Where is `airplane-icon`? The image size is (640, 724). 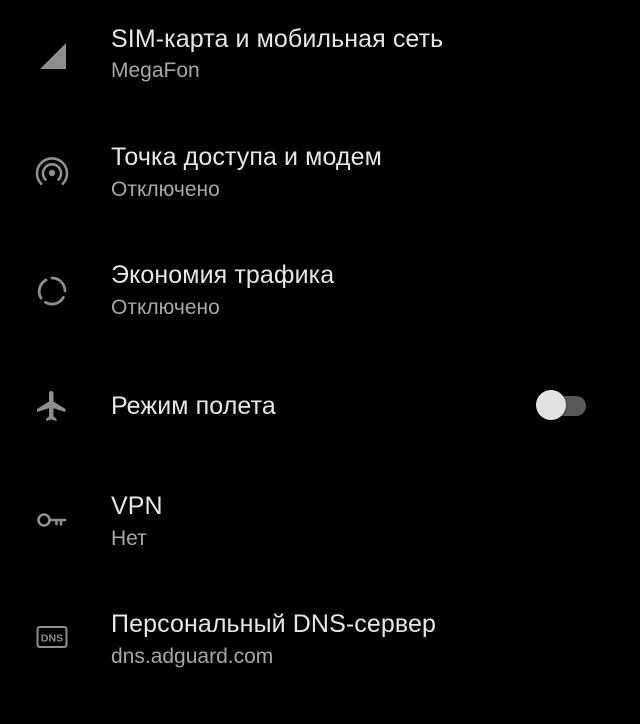 airplane-icon is located at coordinates (52, 406).